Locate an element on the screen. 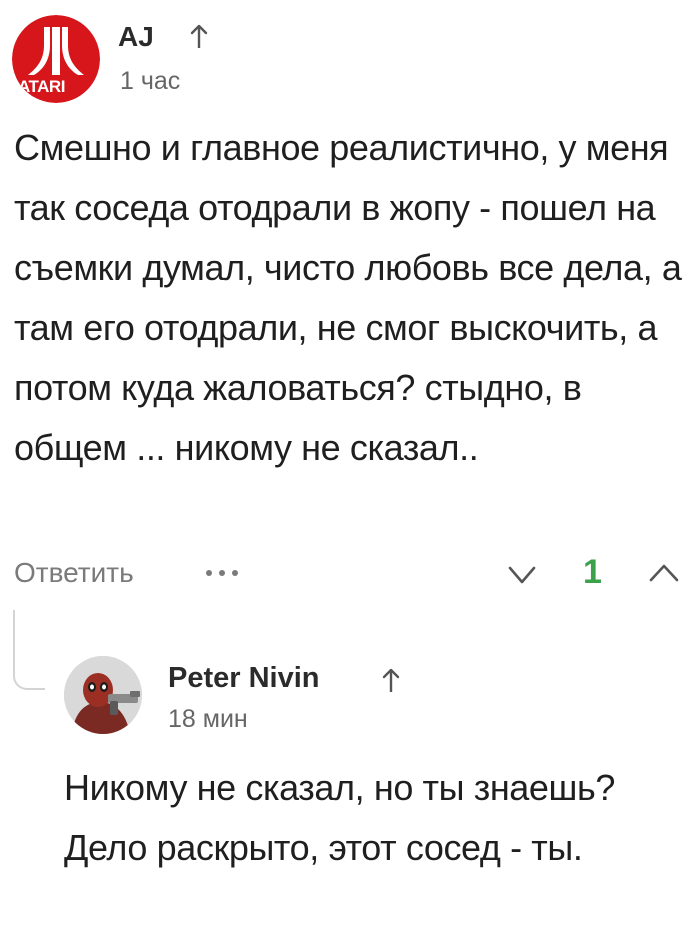 This screenshot has height=947, width=696. comment-timestamp: 1 час is located at coordinates (150, 81).